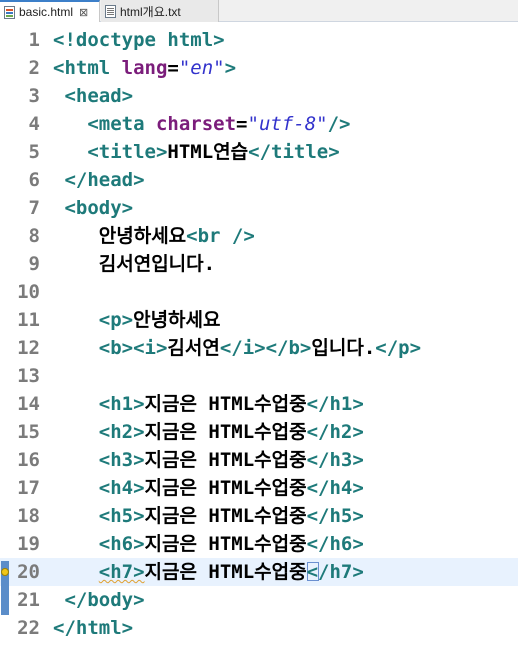  I want to click on code-line: 18 <h5>지금은 HTML수업중</h5>, so click(259, 516).